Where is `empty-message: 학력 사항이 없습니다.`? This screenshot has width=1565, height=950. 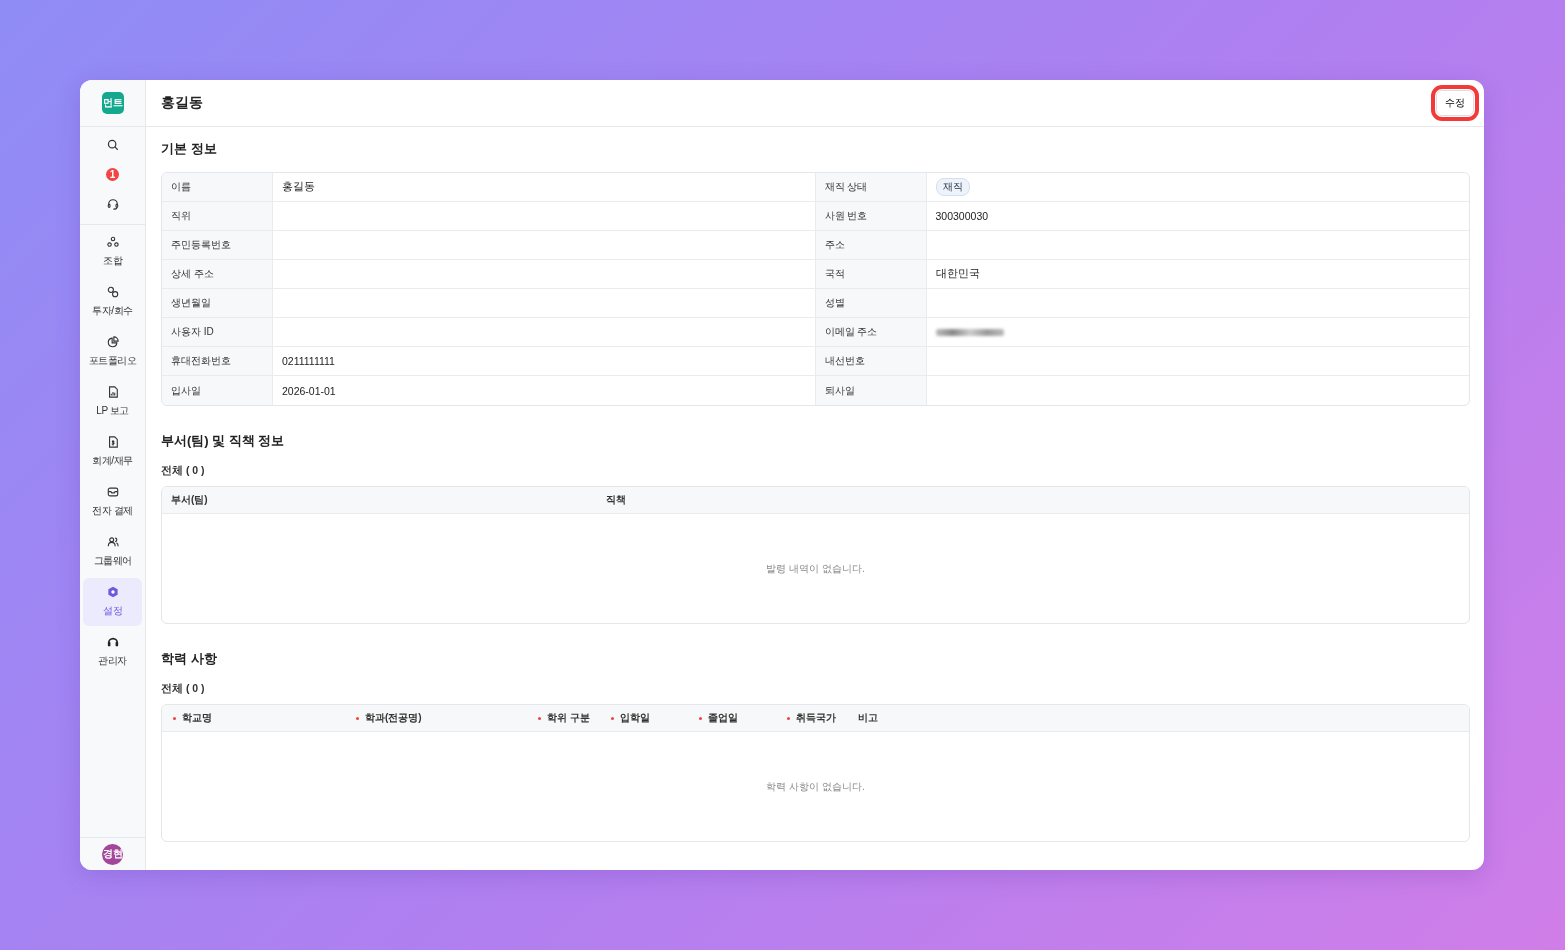 empty-message: 학력 사항이 없습니다. is located at coordinates (815, 786).